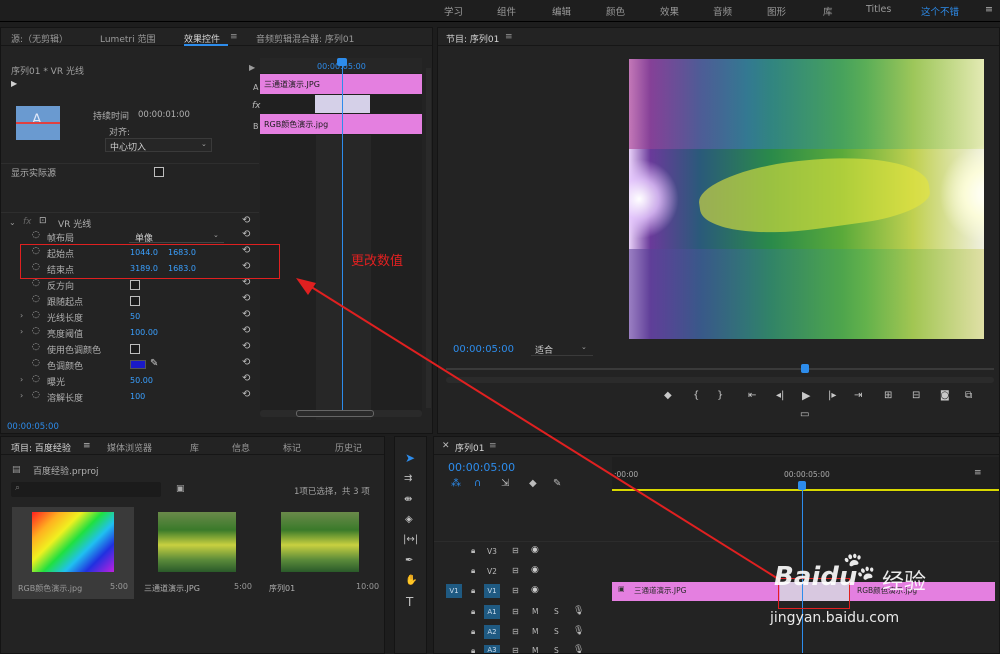  What do you see at coordinates (904, 582) in the screenshot?
I see `watermark-brand-cn: 经验` at bounding box center [904, 582].